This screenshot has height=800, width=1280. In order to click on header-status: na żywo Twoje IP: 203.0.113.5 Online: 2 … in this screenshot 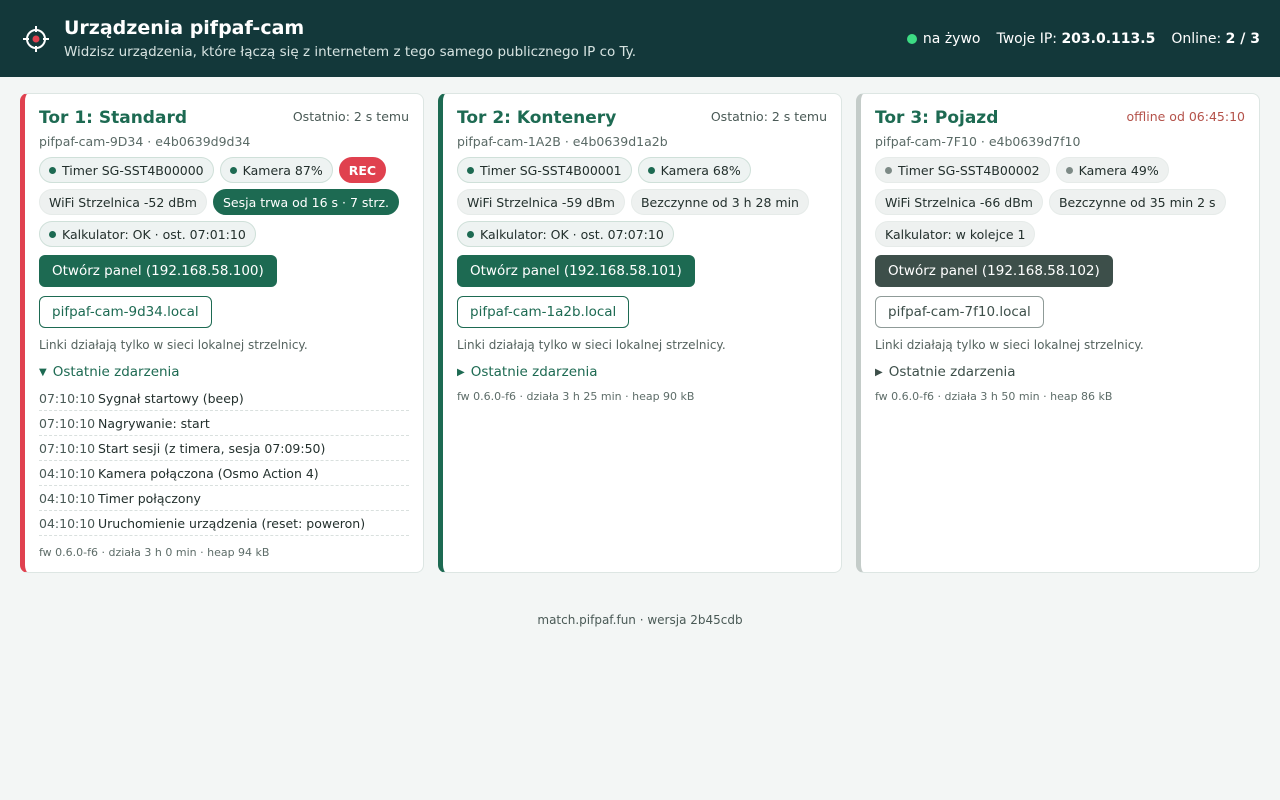, I will do `click(1083, 38)`.